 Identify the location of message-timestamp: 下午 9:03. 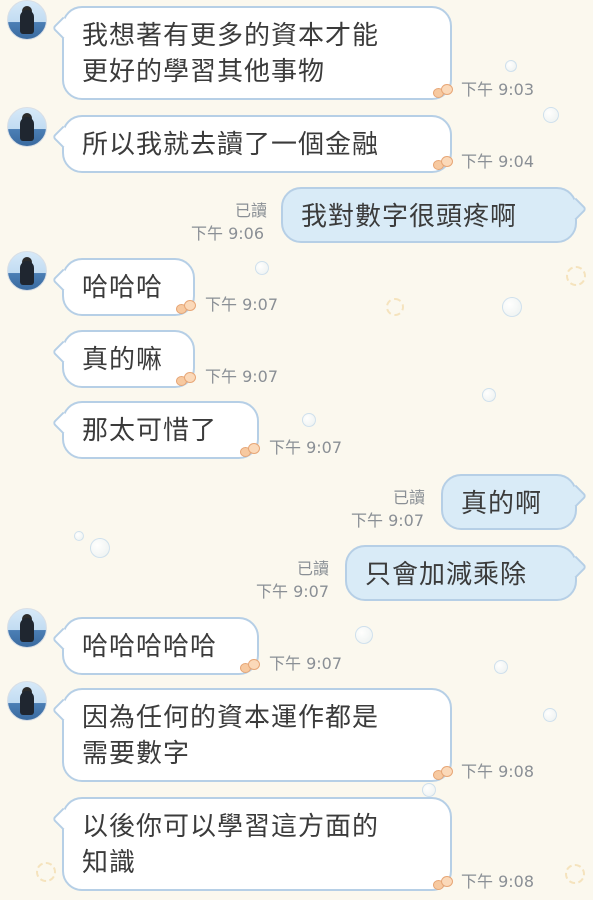
(498, 89).